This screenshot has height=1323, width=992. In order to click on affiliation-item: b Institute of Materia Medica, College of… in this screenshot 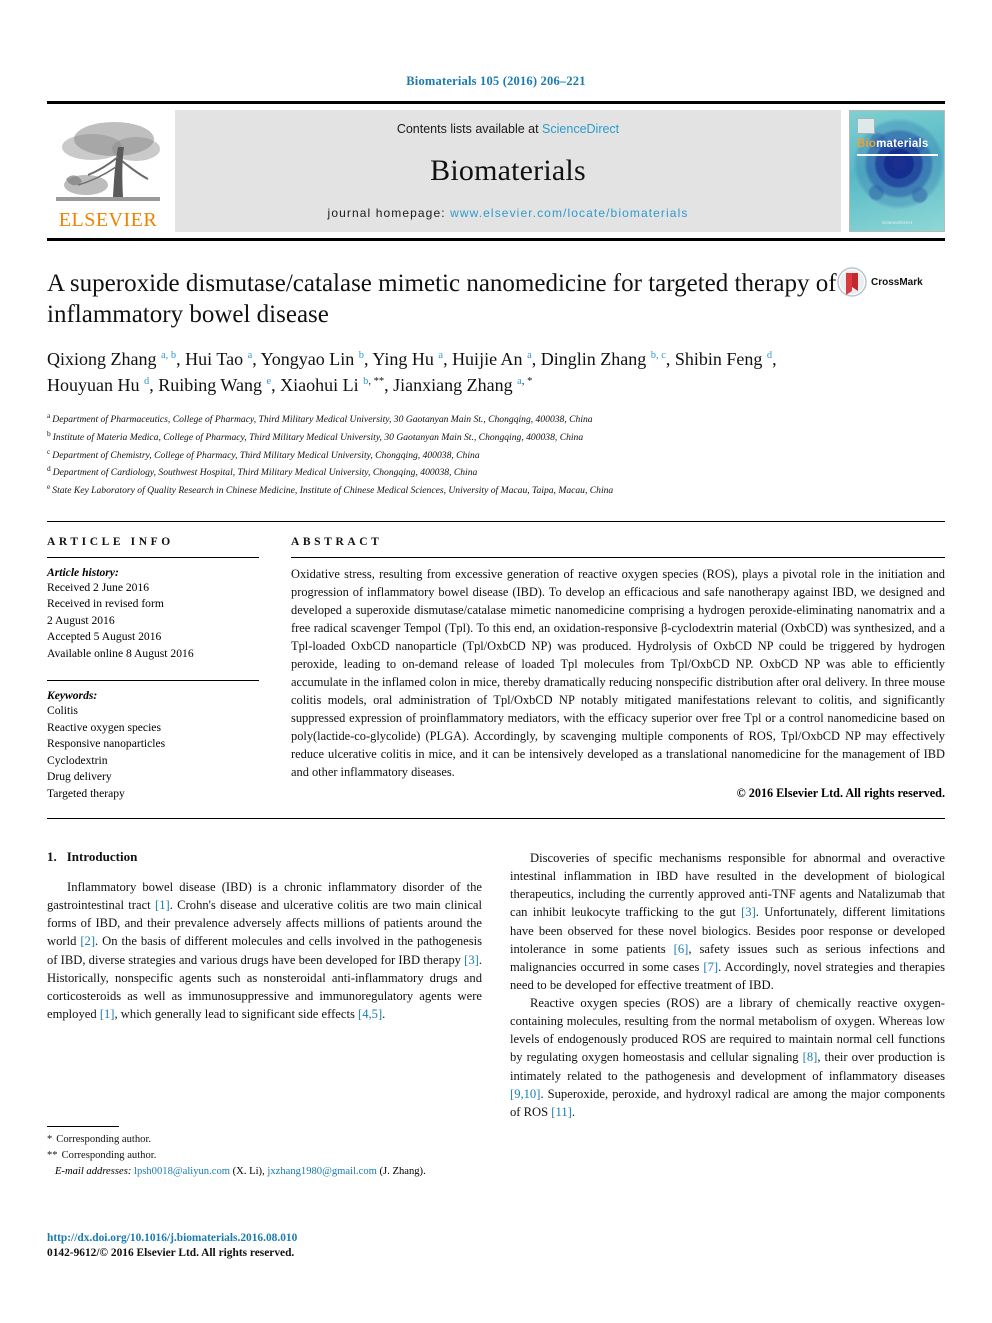, I will do `click(496, 437)`.